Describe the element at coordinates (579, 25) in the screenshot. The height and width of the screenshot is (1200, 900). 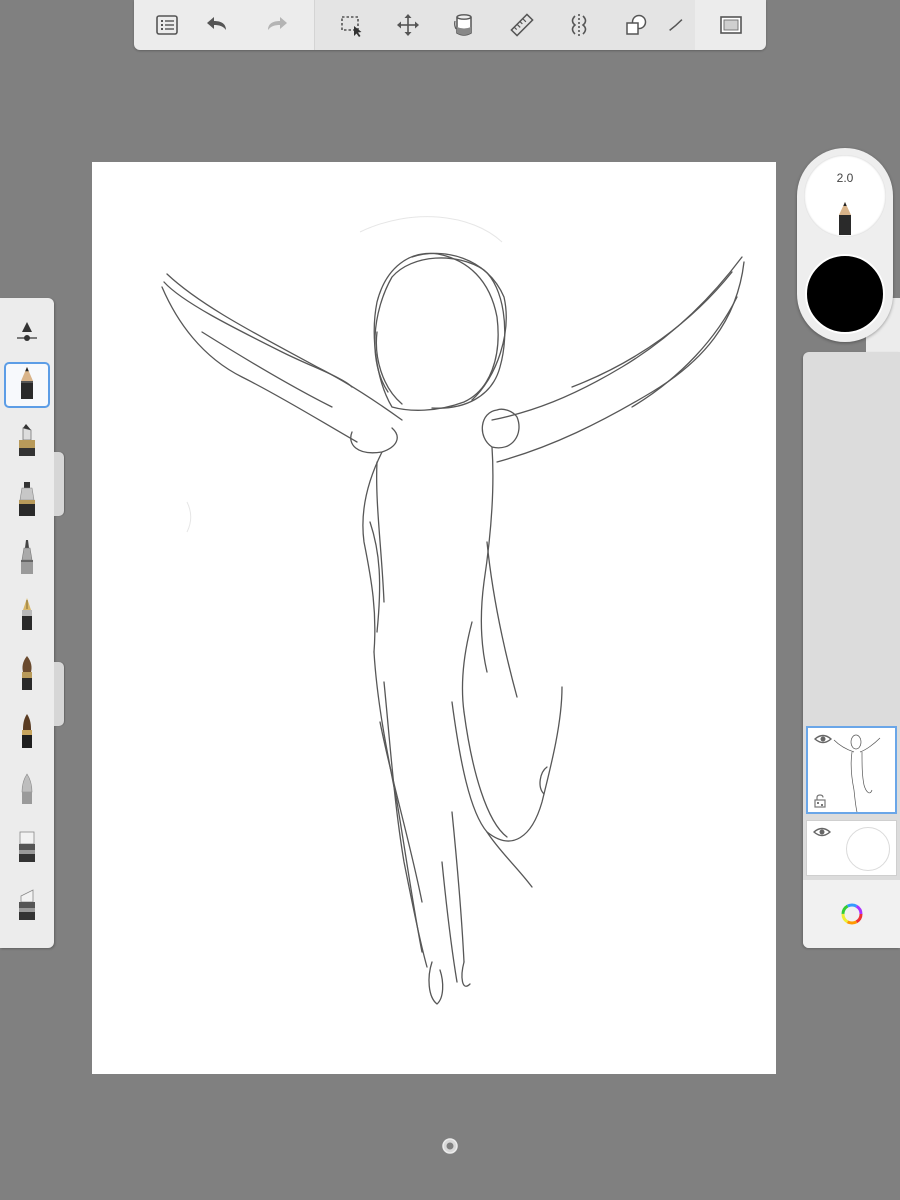
I see `symmetry-icon` at that location.